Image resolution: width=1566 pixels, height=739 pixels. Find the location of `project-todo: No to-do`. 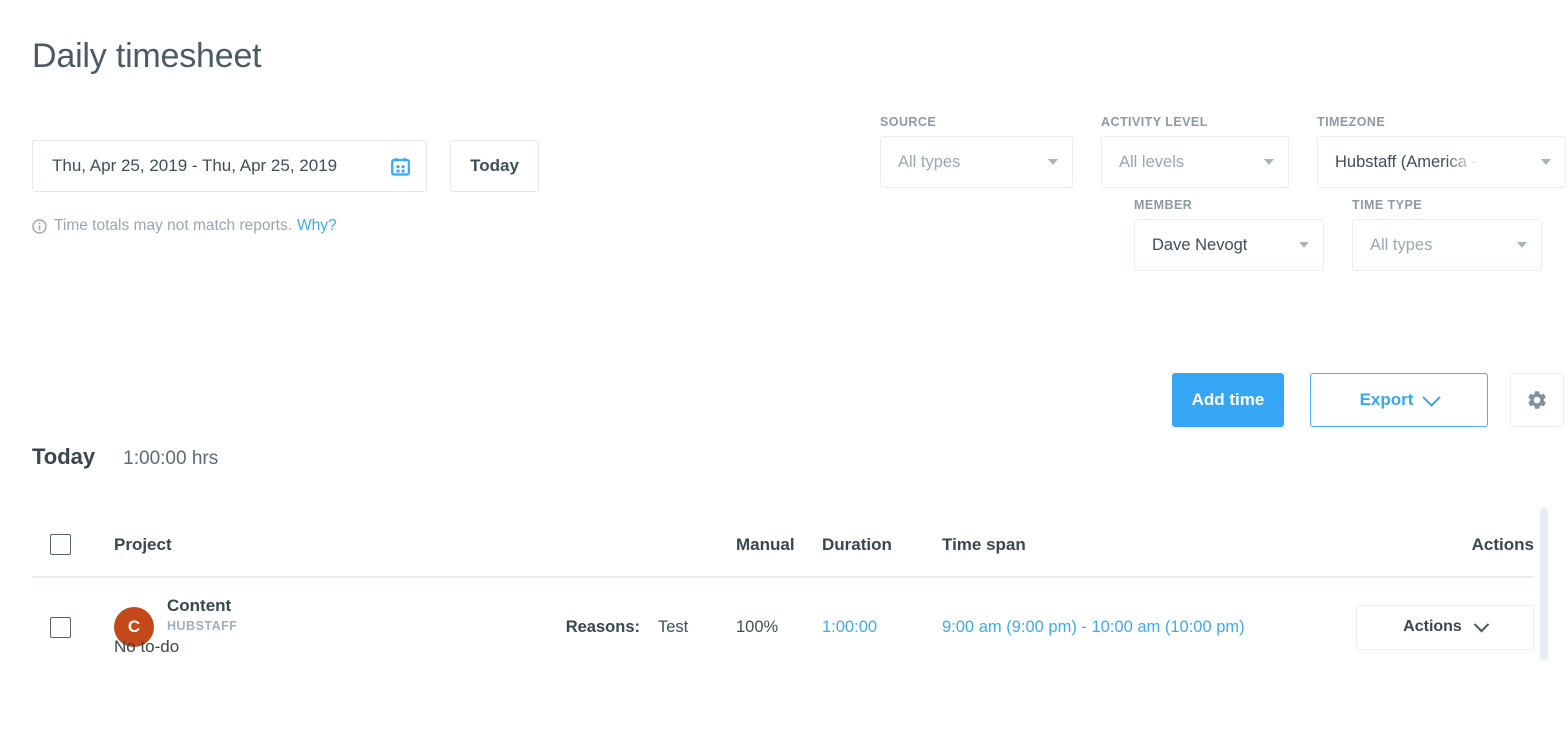

project-todo: No to-do is located at coordinates (147, 646).